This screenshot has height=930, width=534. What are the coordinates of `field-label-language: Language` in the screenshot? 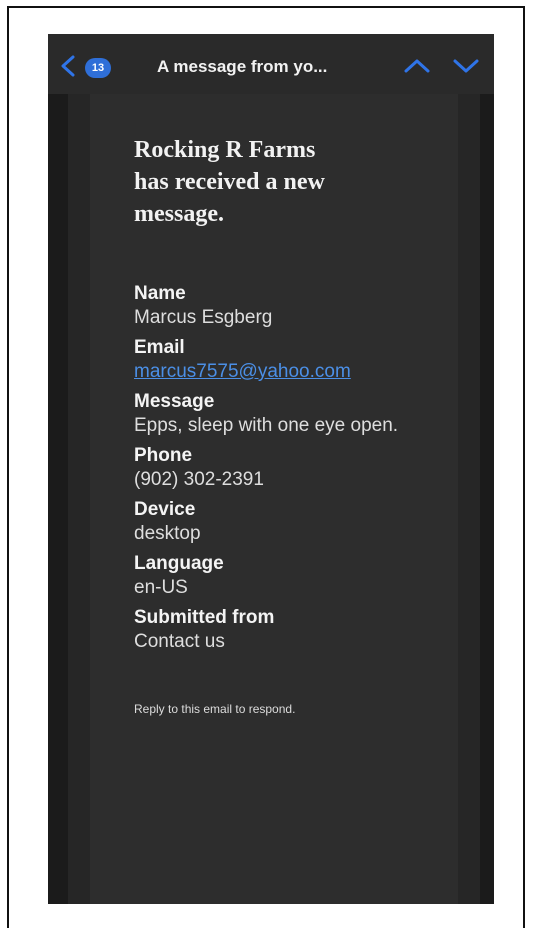 It's located at (179, 563).